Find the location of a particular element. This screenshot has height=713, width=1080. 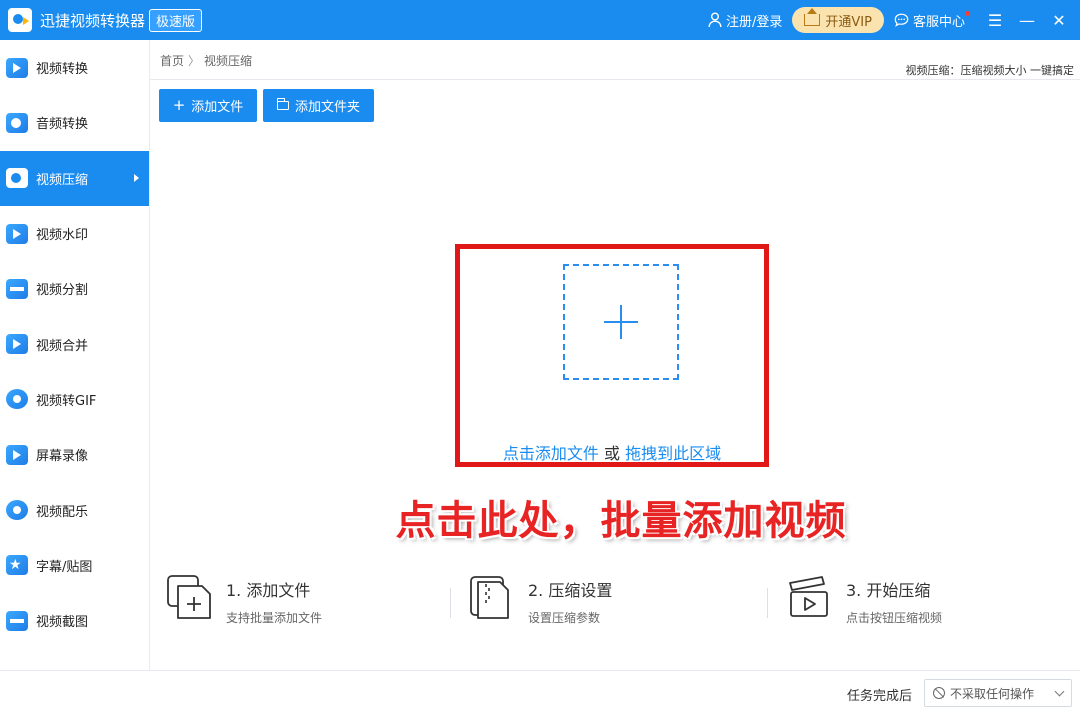

footer-bar: 任务完成后 不采取任何操作 is located at coordinates (540, 691).